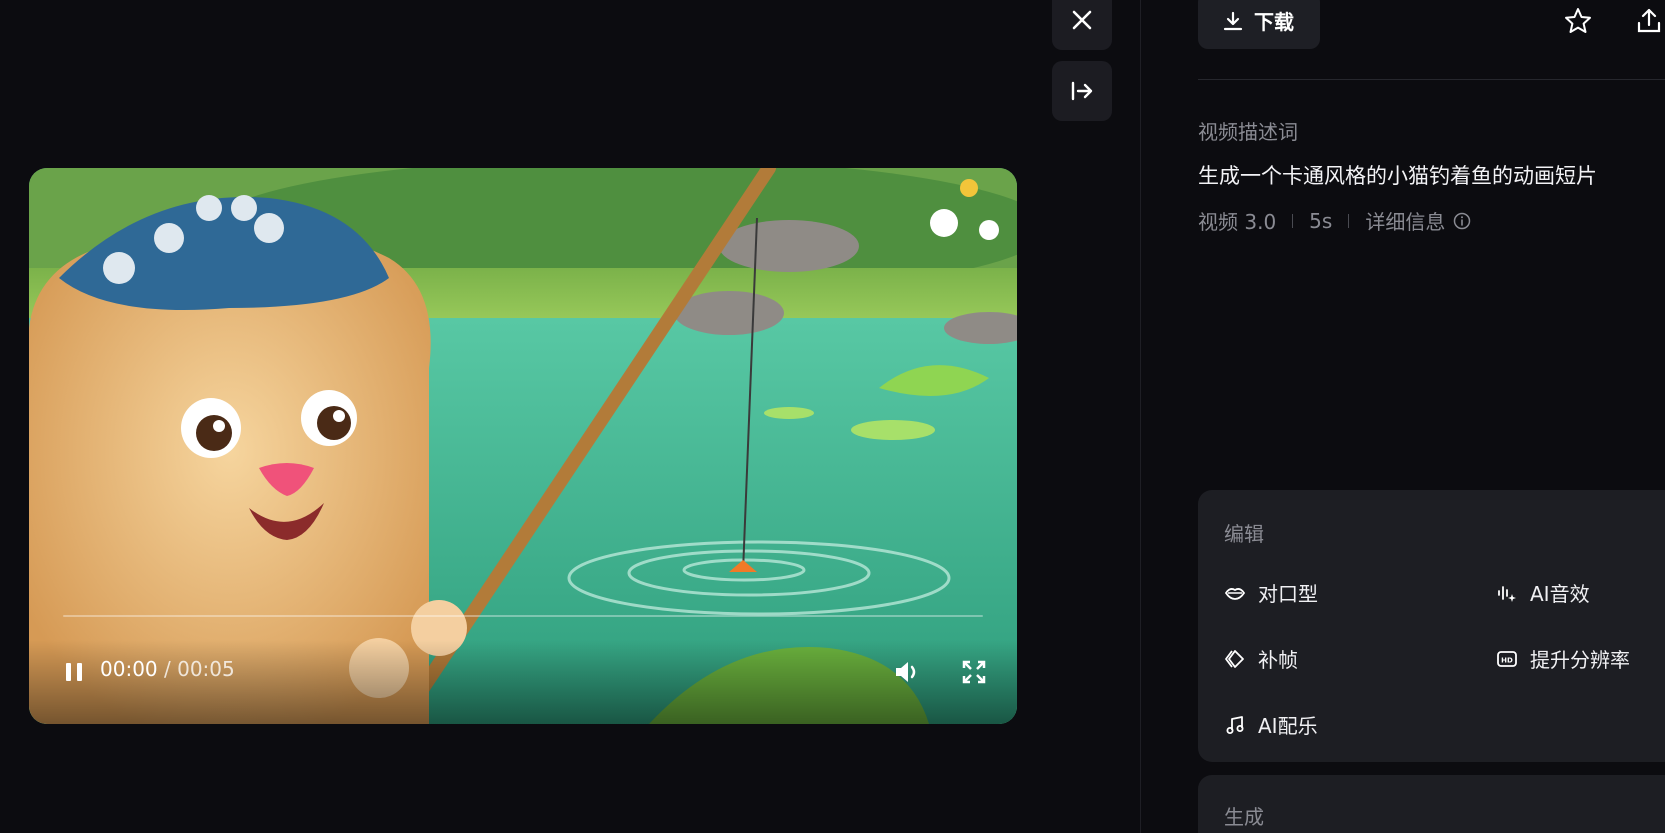 Image resolution: width=1665 pixels, height=833 pixels. I want to click on ai-sound-effect-tool: AI音效, so click(1543, 592).